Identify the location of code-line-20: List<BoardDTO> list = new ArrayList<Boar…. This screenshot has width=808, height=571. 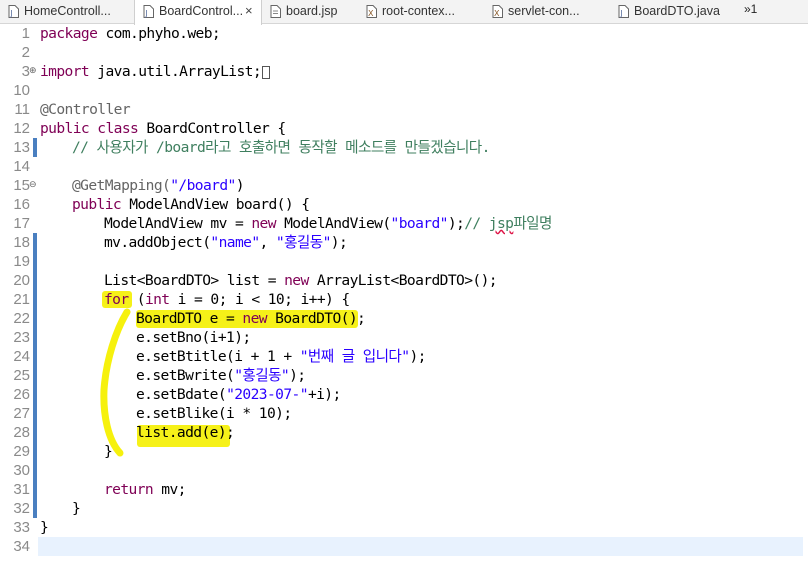
(301, 280).